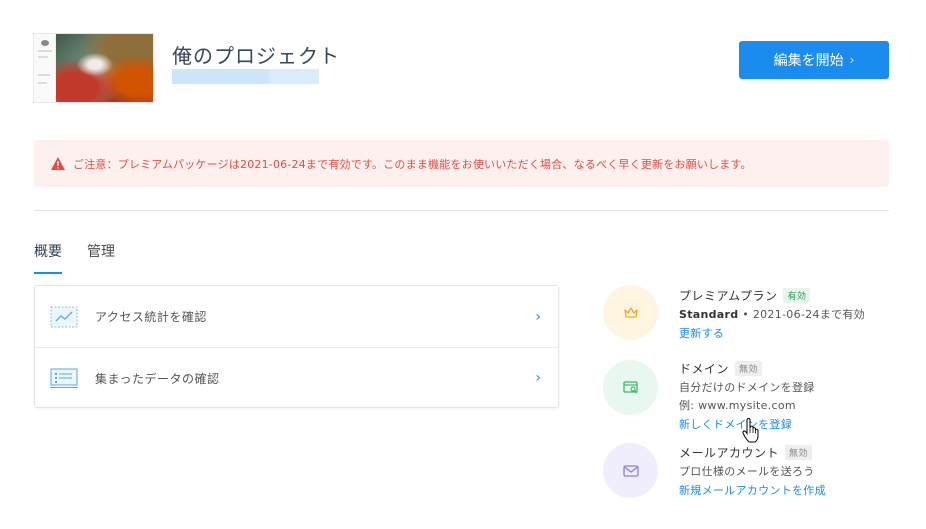 This screenshot has height=529, width=926. What do you see at coordinates (48, 257) in the screenshot?
I see `tab-overview: 概要` at bounding box center [48, 257].